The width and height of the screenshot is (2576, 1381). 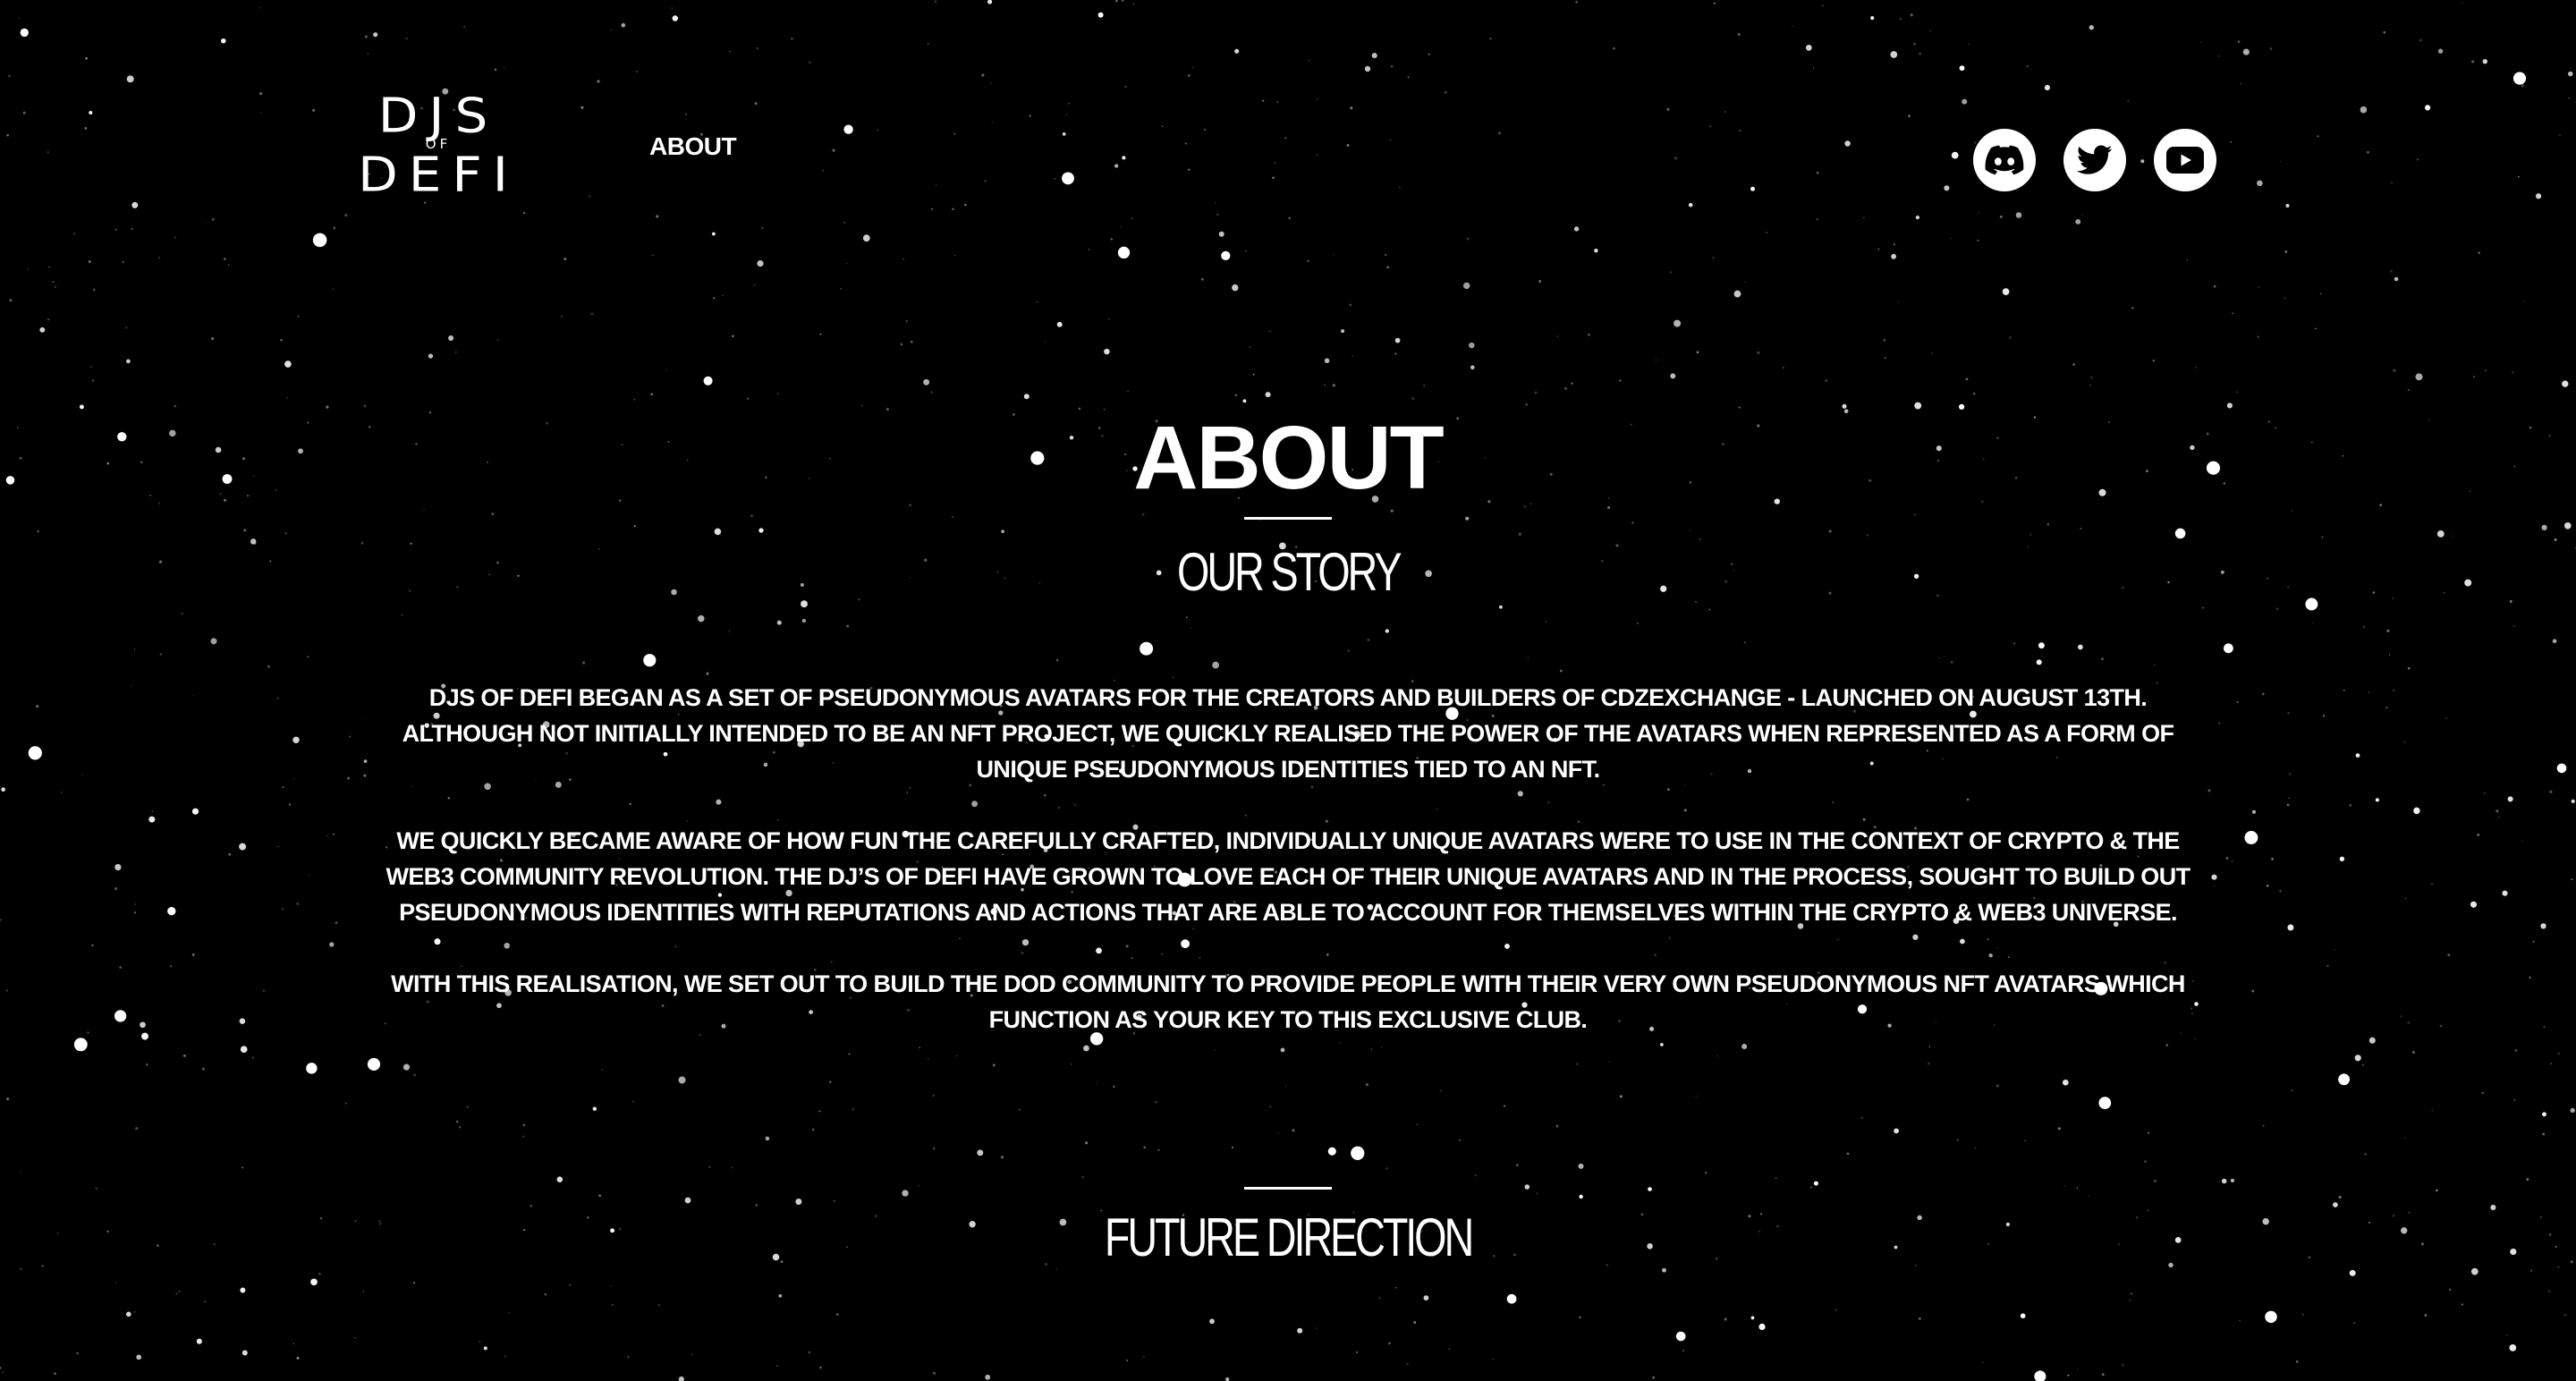 I want to click on our-story-heading-text: OUR STORY, so click(x=1289, y=572).